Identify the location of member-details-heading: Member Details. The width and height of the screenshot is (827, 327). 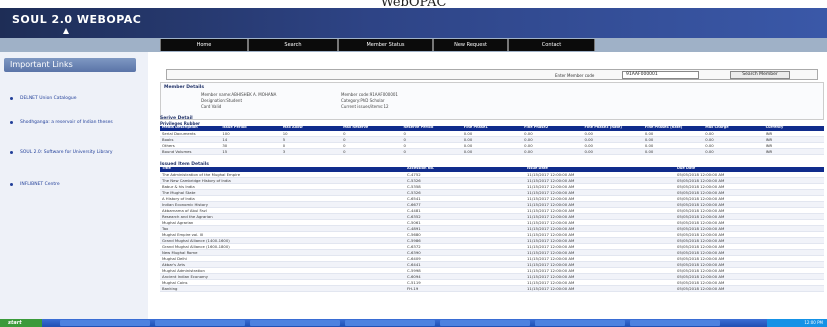
(184, 87).